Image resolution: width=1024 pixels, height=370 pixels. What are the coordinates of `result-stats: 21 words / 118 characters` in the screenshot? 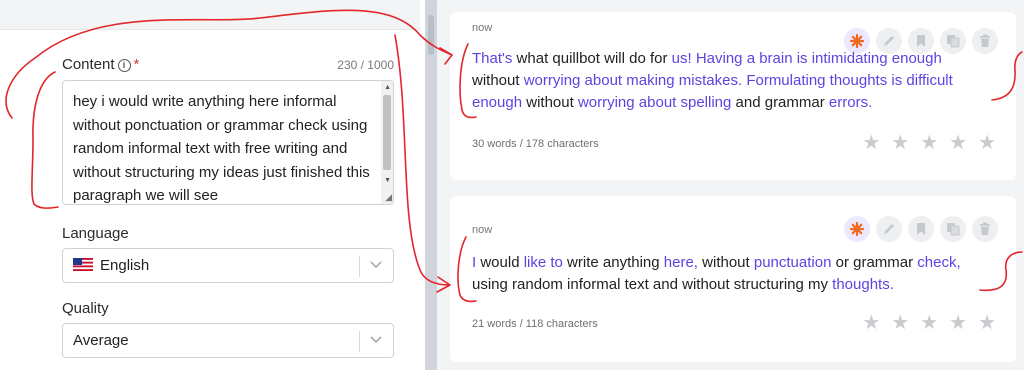 It's located at (535, 324).